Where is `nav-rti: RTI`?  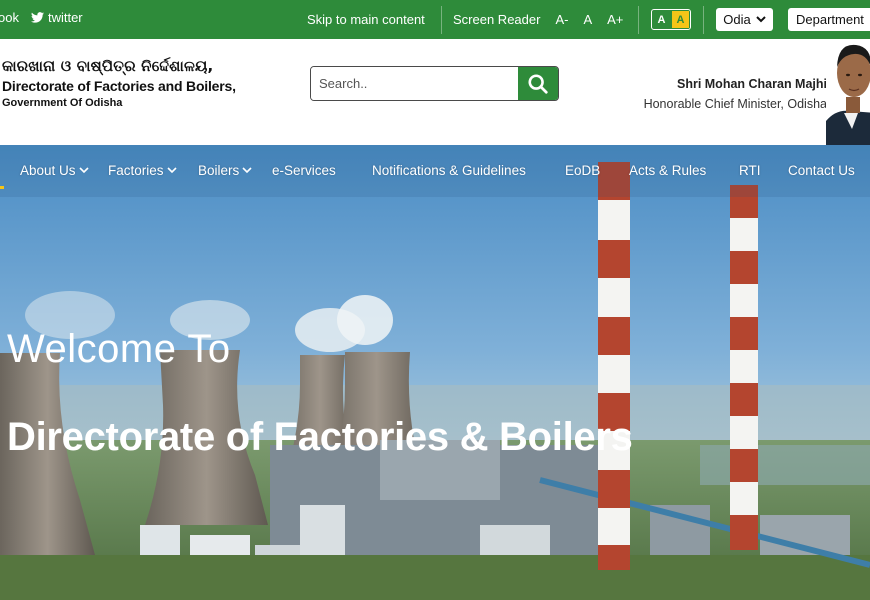 nav-rti: RTI is located at coordinates (750, 170).